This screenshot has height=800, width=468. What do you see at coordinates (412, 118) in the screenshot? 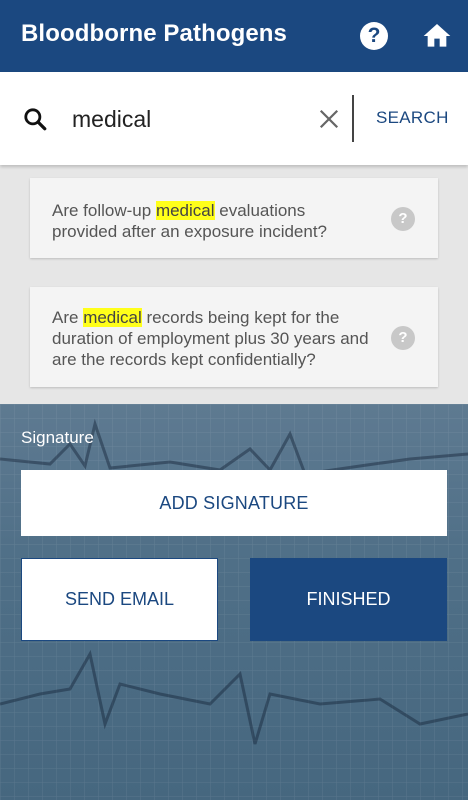
I see `search-button: SEARCH` at bounding box center [412, 118].